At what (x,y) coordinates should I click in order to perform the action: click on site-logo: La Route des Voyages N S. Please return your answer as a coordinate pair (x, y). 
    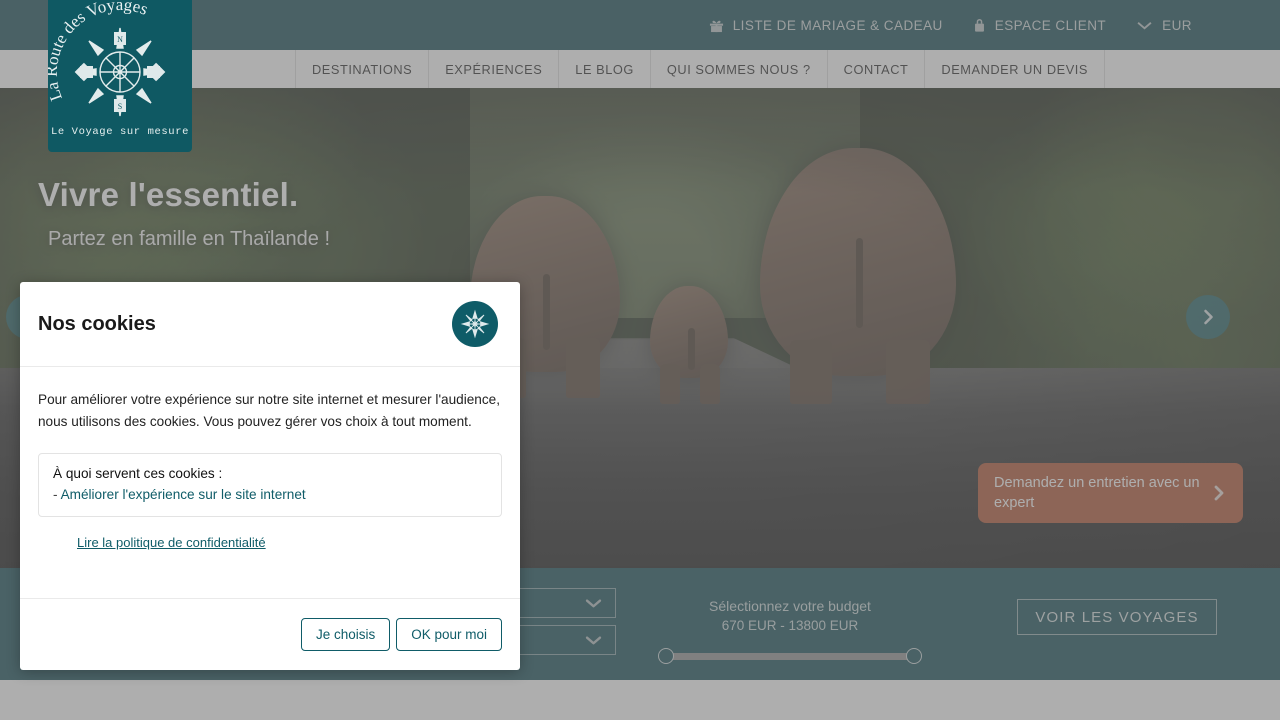
    Looking at the image, I should click on (120, 76).